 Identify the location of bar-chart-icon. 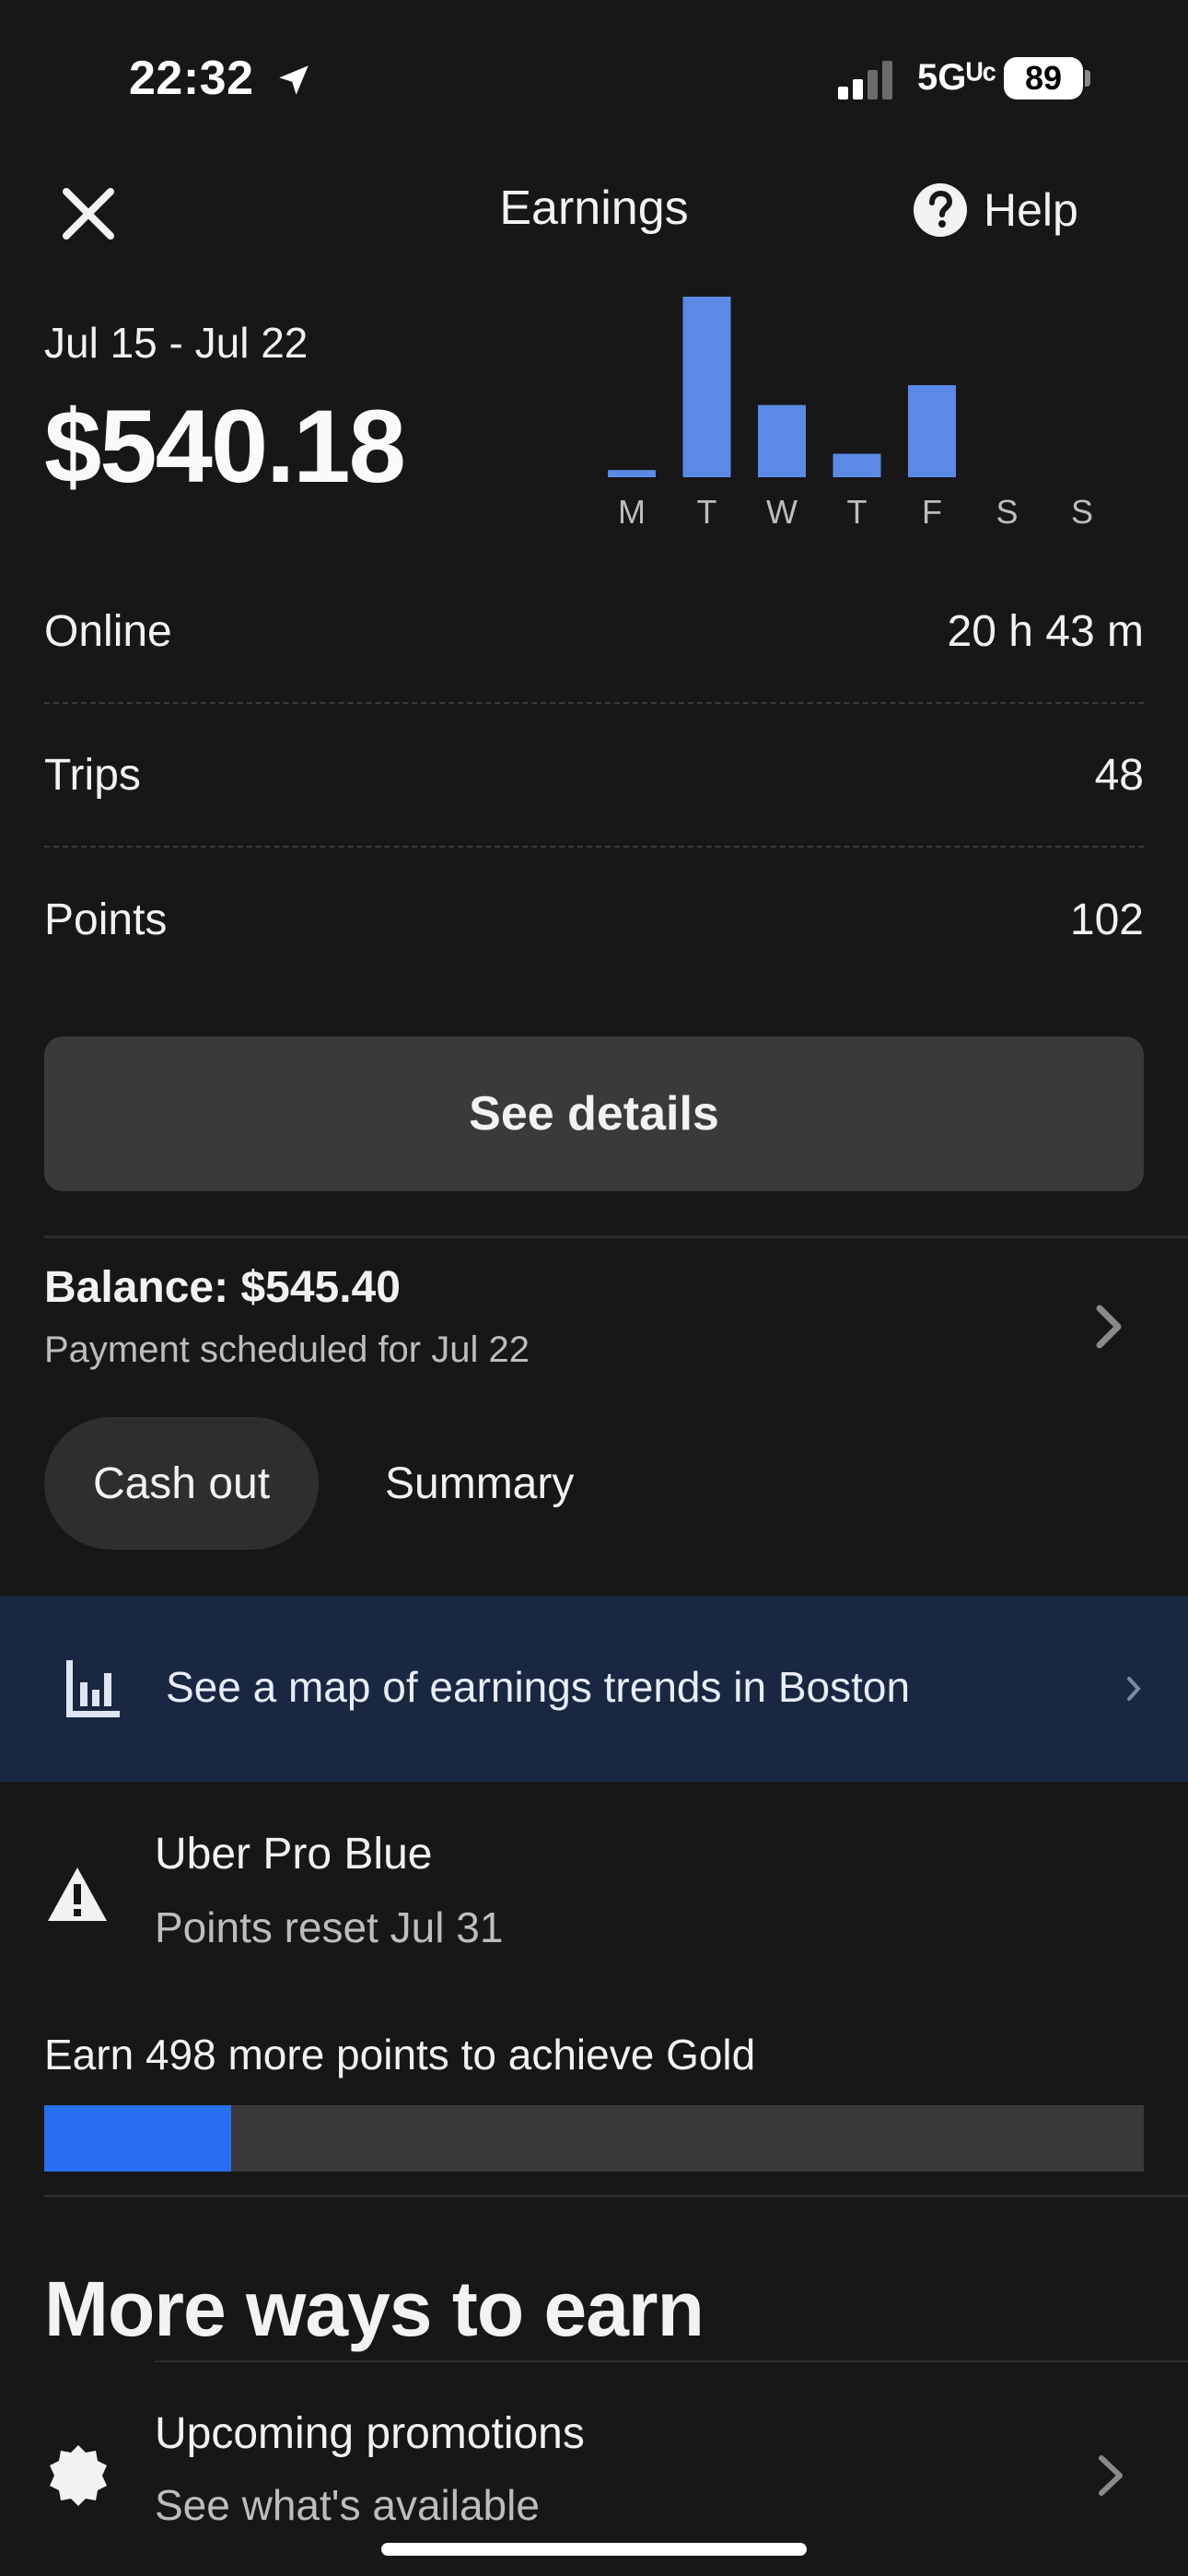
(93, 1688).